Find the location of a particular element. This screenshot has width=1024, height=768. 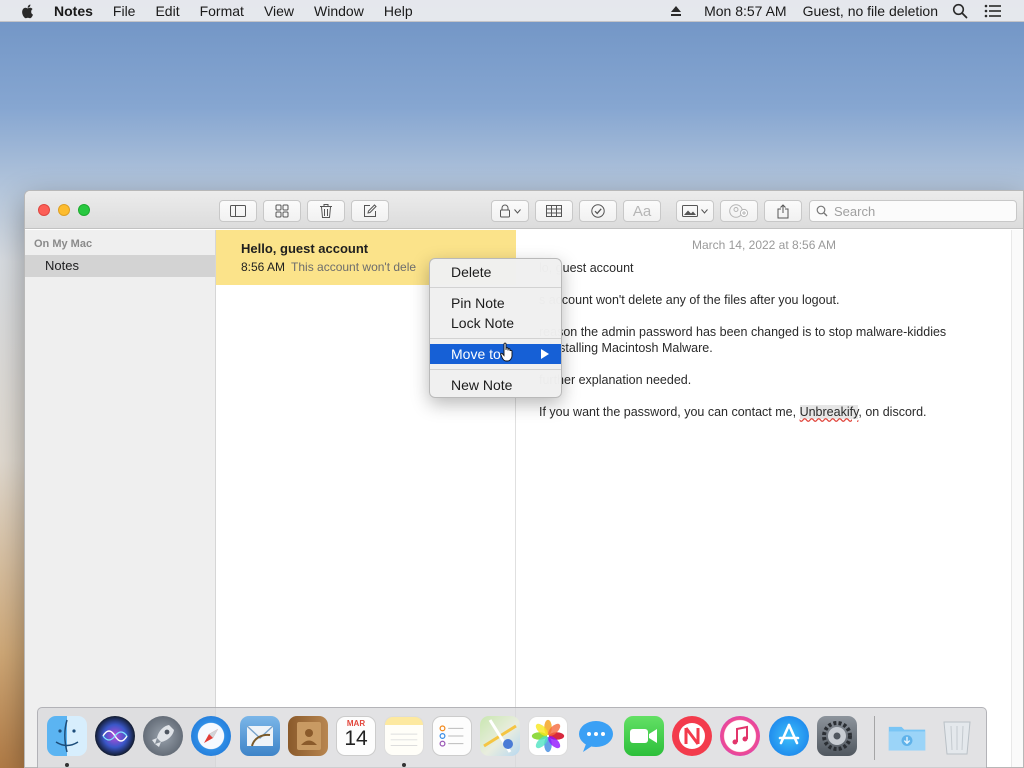

dock-notes-icon is located at coordinates (404, 736).